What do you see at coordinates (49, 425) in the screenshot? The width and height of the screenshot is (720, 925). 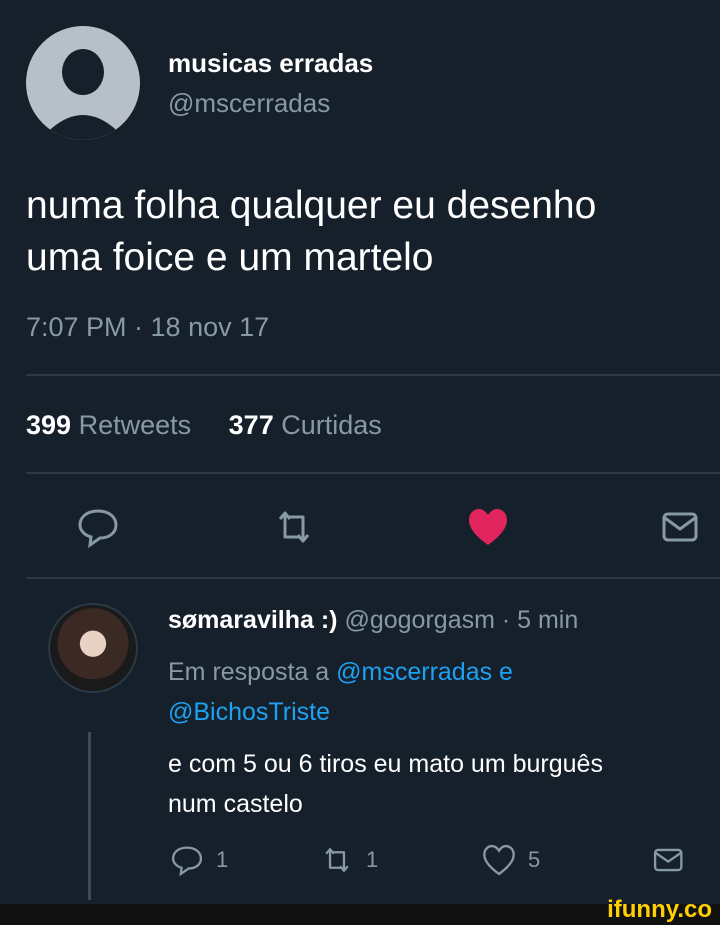 I see `retweets-count: 399` at bounding box center [49, 425].